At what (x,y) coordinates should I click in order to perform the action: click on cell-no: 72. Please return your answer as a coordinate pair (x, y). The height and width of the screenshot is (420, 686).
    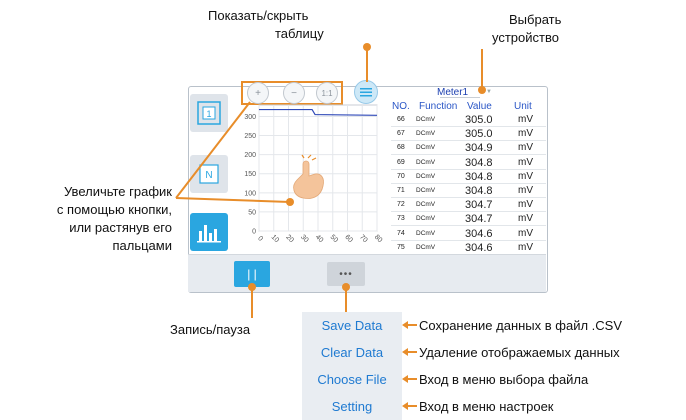
    Looking at the image, I should click on (401, 205).